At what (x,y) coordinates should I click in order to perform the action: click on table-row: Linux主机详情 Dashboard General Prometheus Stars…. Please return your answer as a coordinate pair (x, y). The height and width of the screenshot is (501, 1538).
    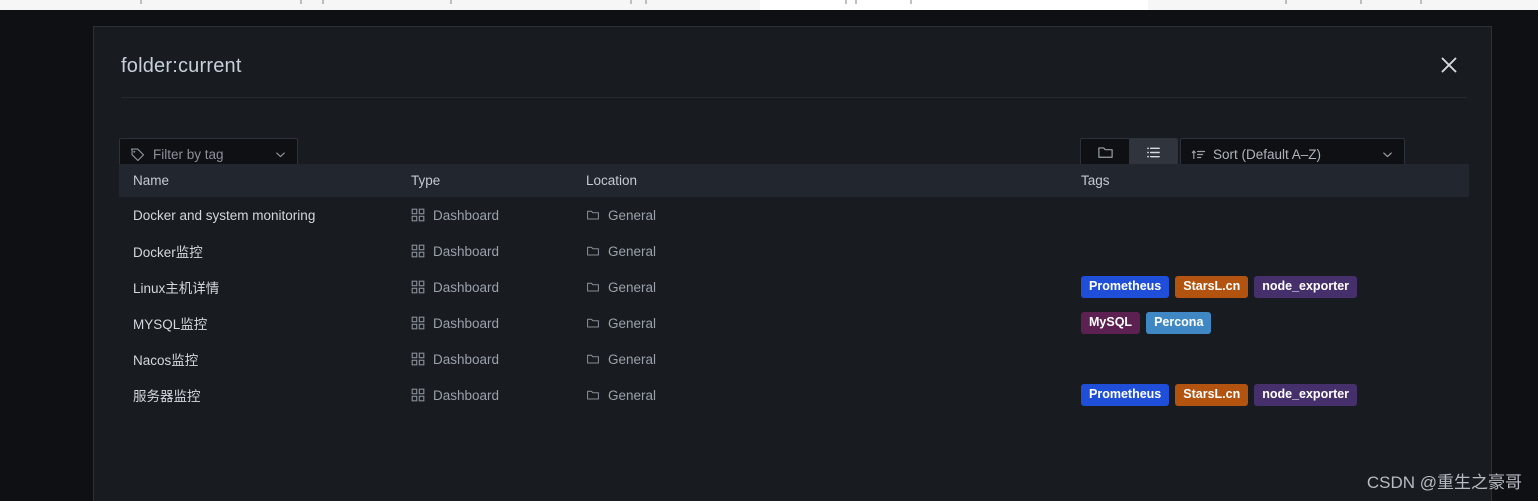
    Looking at the image, I should click on (794, 287).